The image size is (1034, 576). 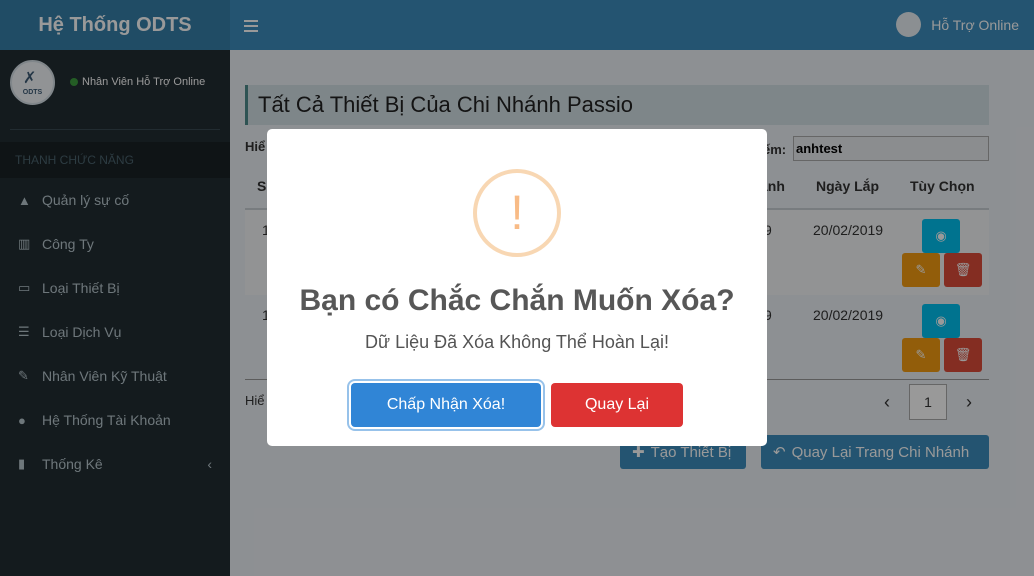 I want to click on warning-icon: !, so click(x=517, y=213).